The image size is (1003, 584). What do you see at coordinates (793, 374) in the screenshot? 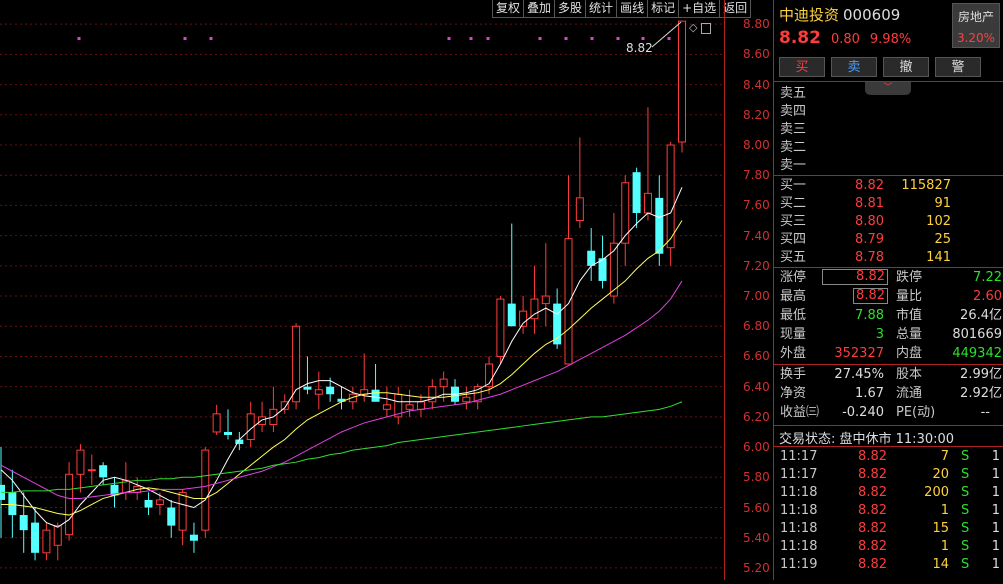
I see `turnover-label: 换手` at bounding box center [793, 374].